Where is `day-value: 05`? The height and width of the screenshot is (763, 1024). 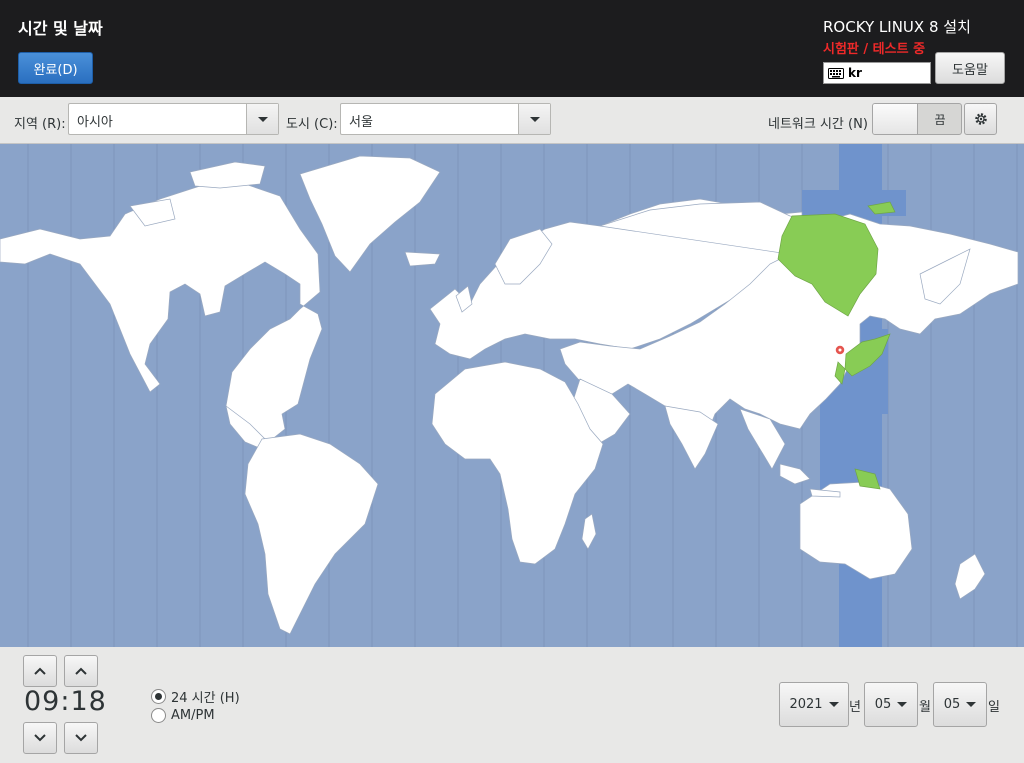
day-value: 05 is located at coordinates (952, 704).